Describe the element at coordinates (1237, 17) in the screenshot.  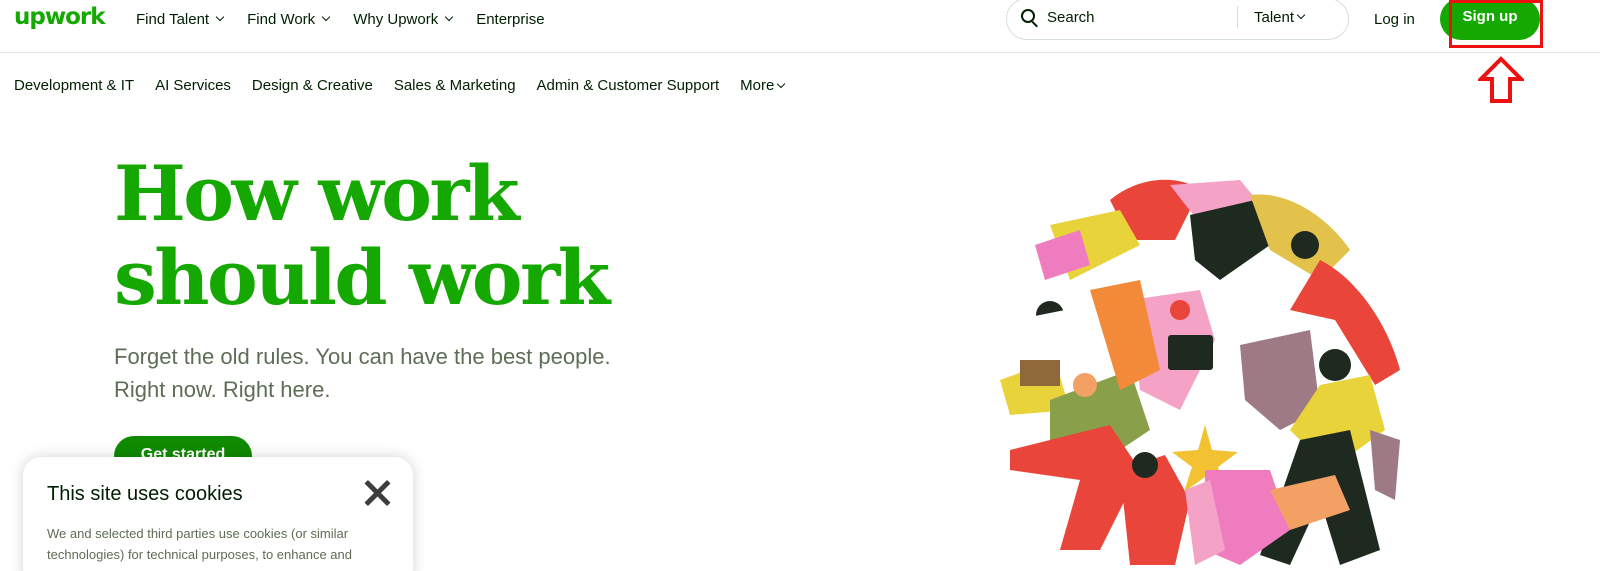
I see `search-divider` at that location.